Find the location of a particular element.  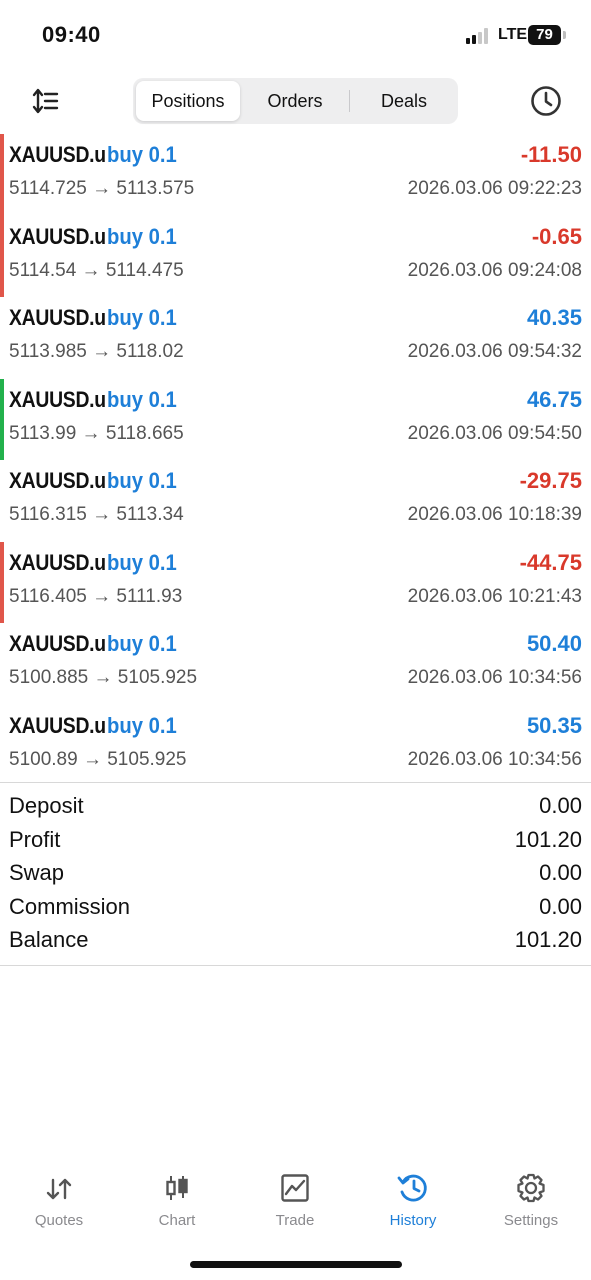

deal-time: 2026.03.06 09:54:32 is located at coordinates (494, 351).